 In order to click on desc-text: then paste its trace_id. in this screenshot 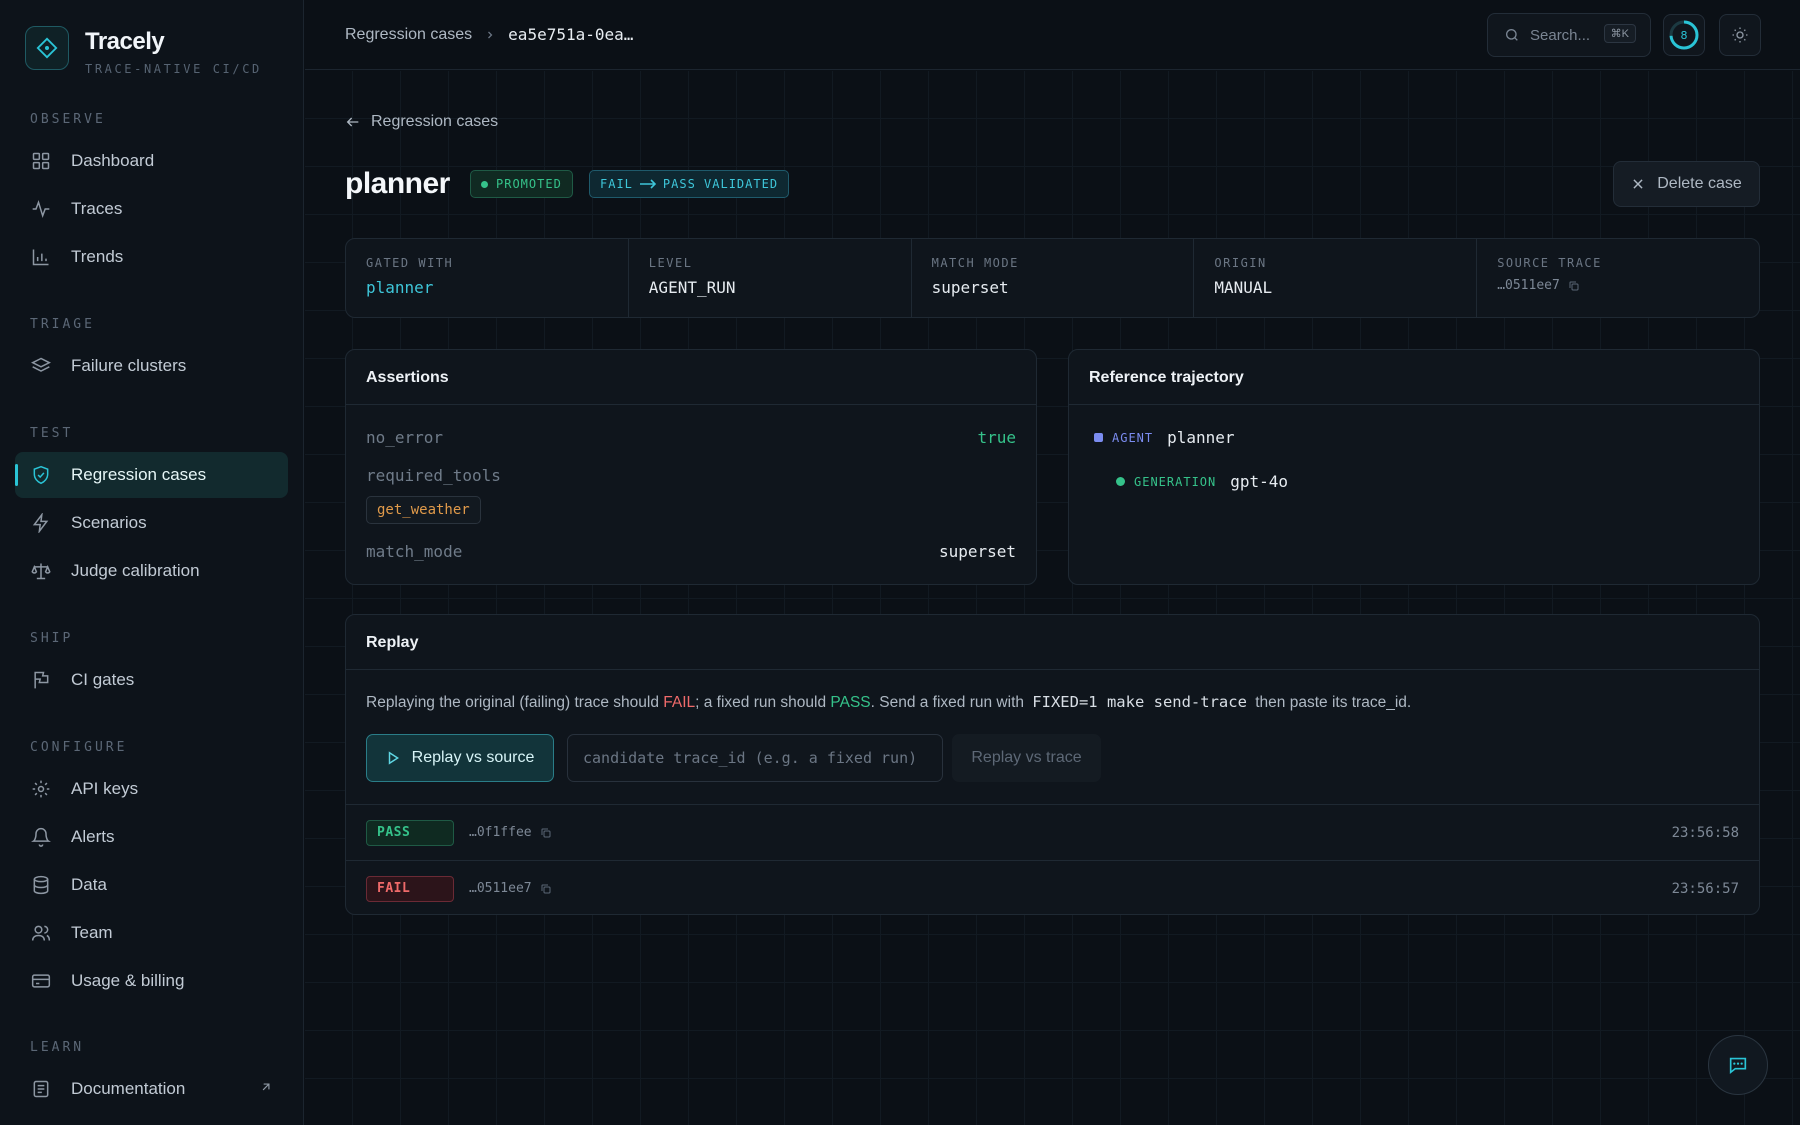, I will do `click(1331, 702)`.